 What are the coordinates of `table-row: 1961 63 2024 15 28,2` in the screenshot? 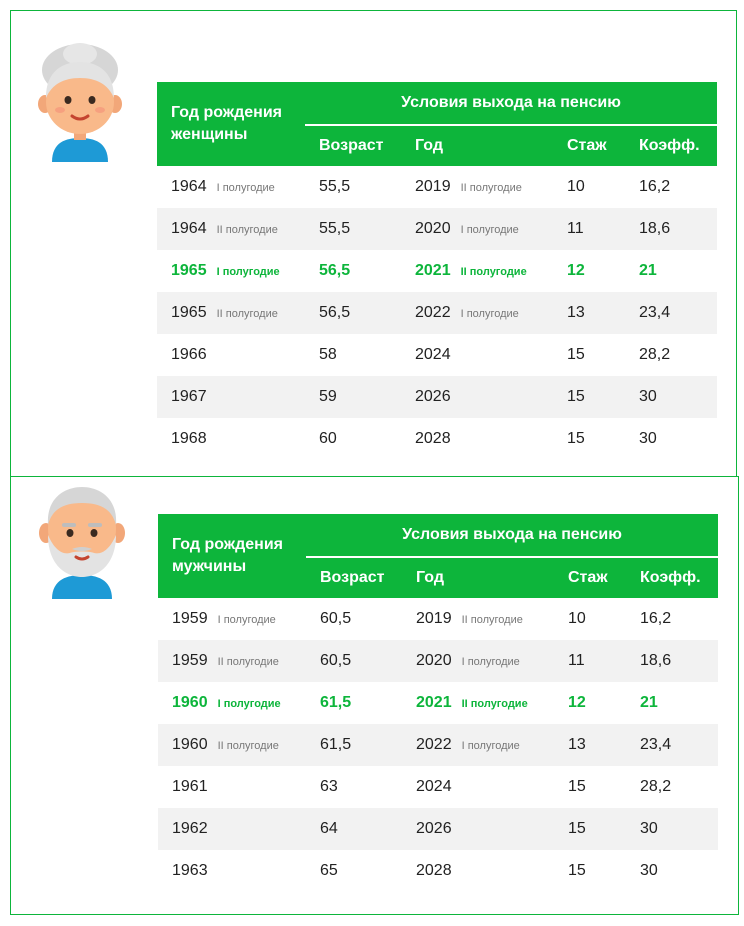 It's located at (438, 787).